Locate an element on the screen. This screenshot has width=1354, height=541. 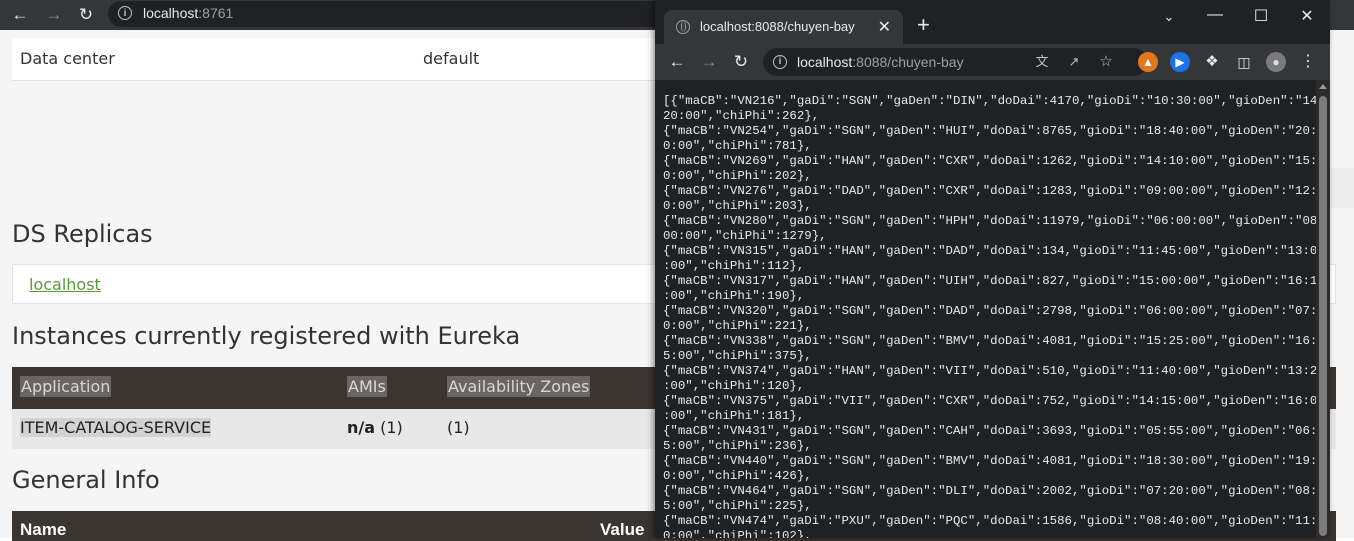
globe-icon is located at coordinates (683, 27).